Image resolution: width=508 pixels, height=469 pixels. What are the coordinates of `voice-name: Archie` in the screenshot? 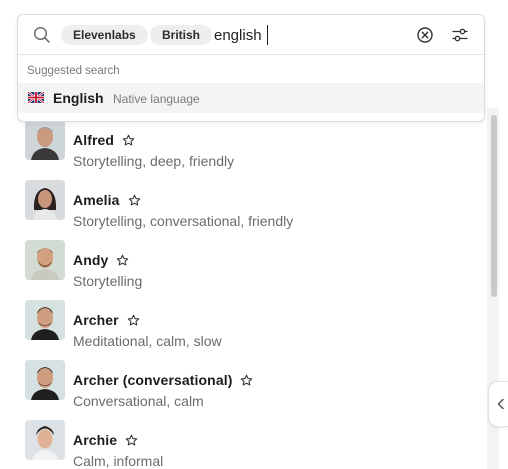 It's located at (95, 440).